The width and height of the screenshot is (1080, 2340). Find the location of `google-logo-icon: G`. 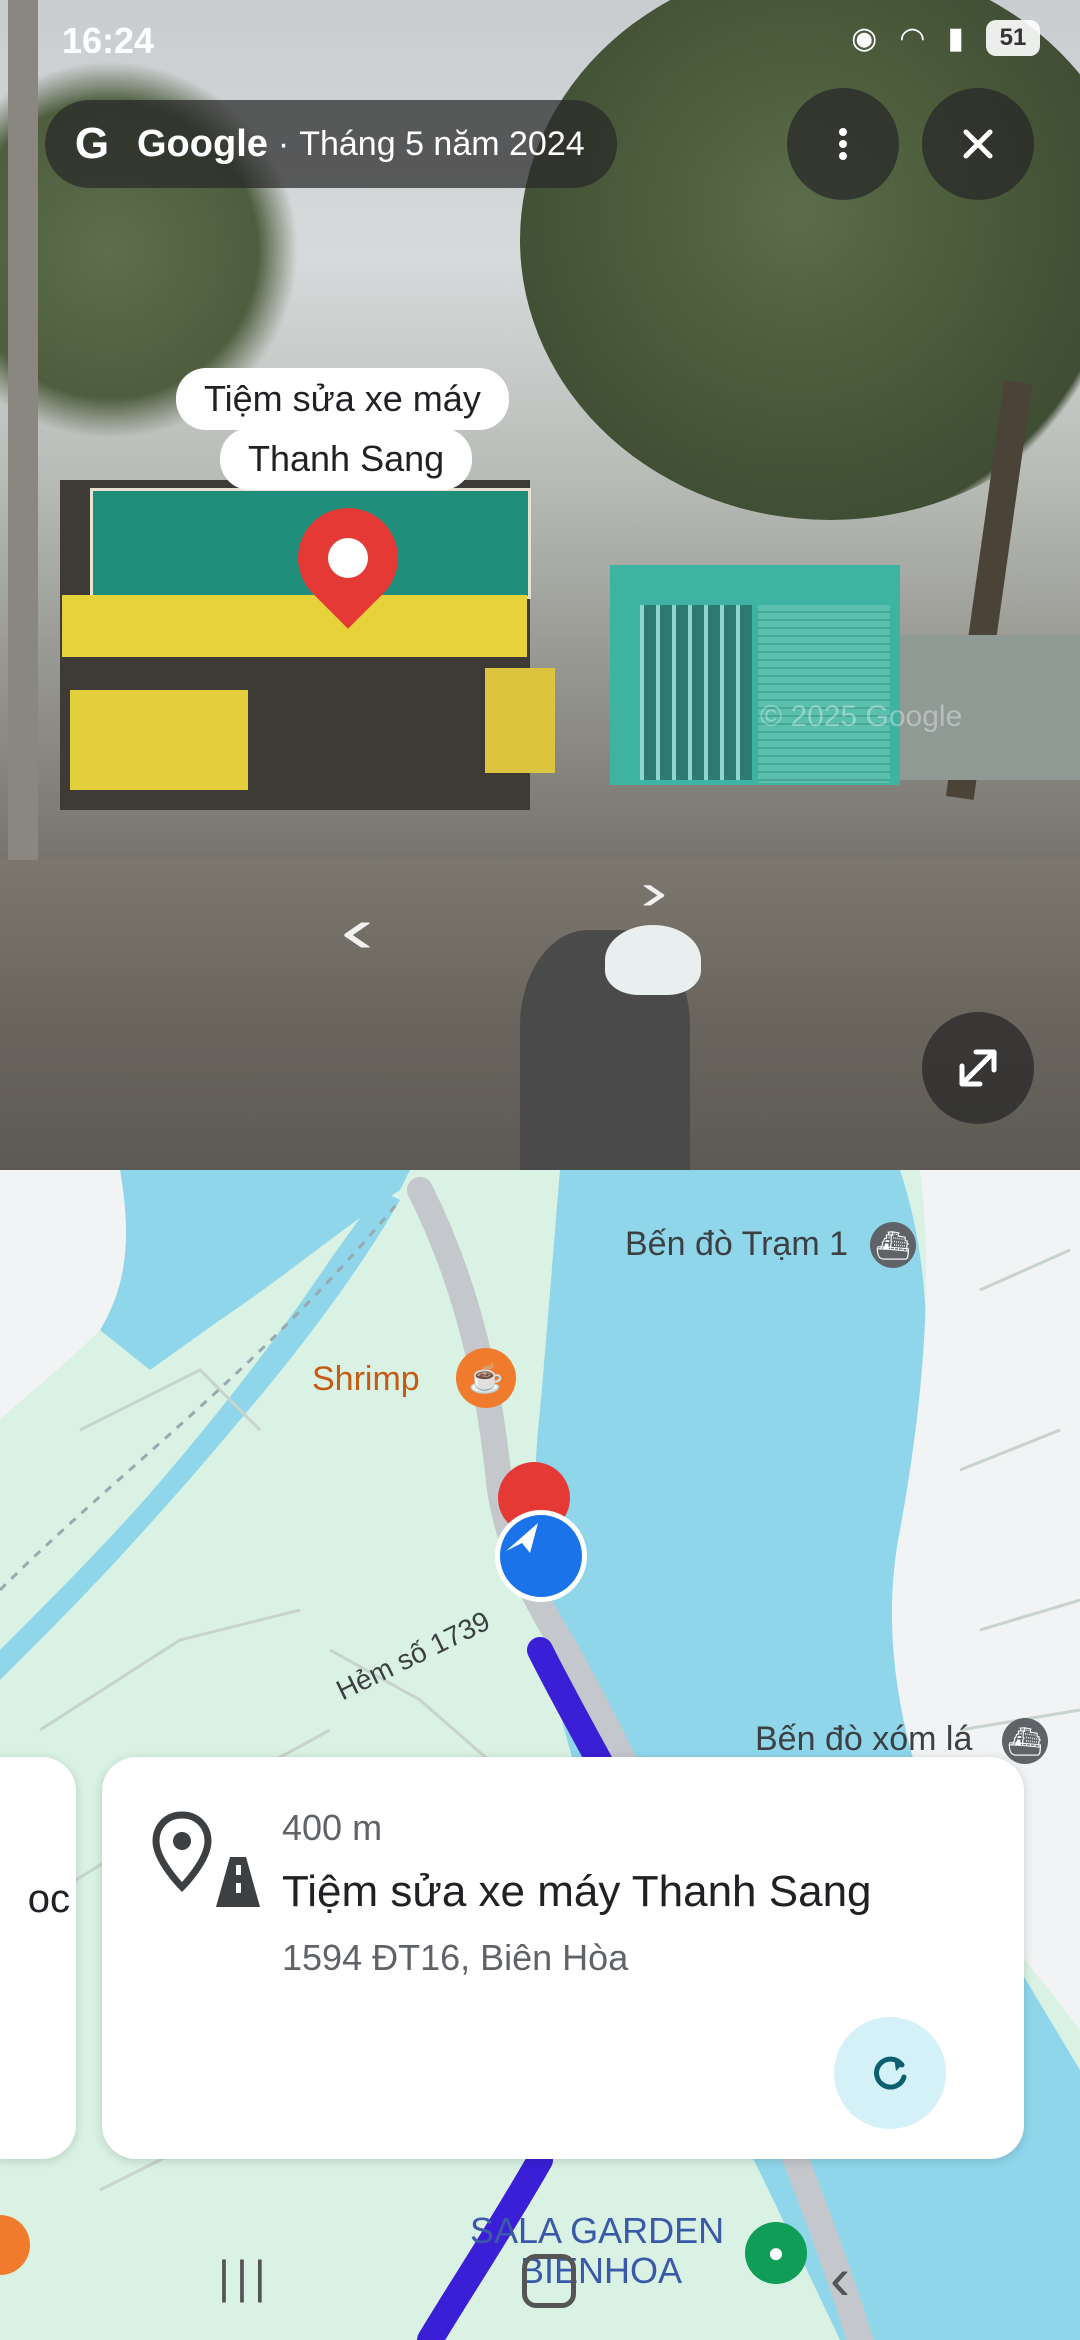

google-logo-icon: G is located at coordinates (92, 143).